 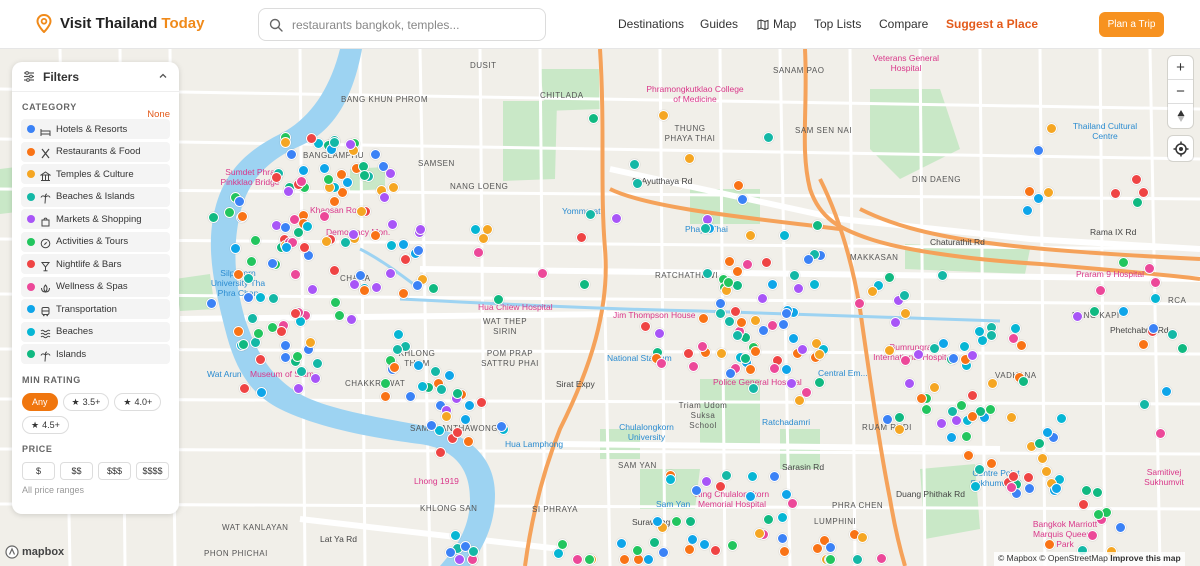 What do you see at coordinates (95, 174) in the screenshot?
I see `category-item: Temples & Culture` at bounding box center [95, 174].